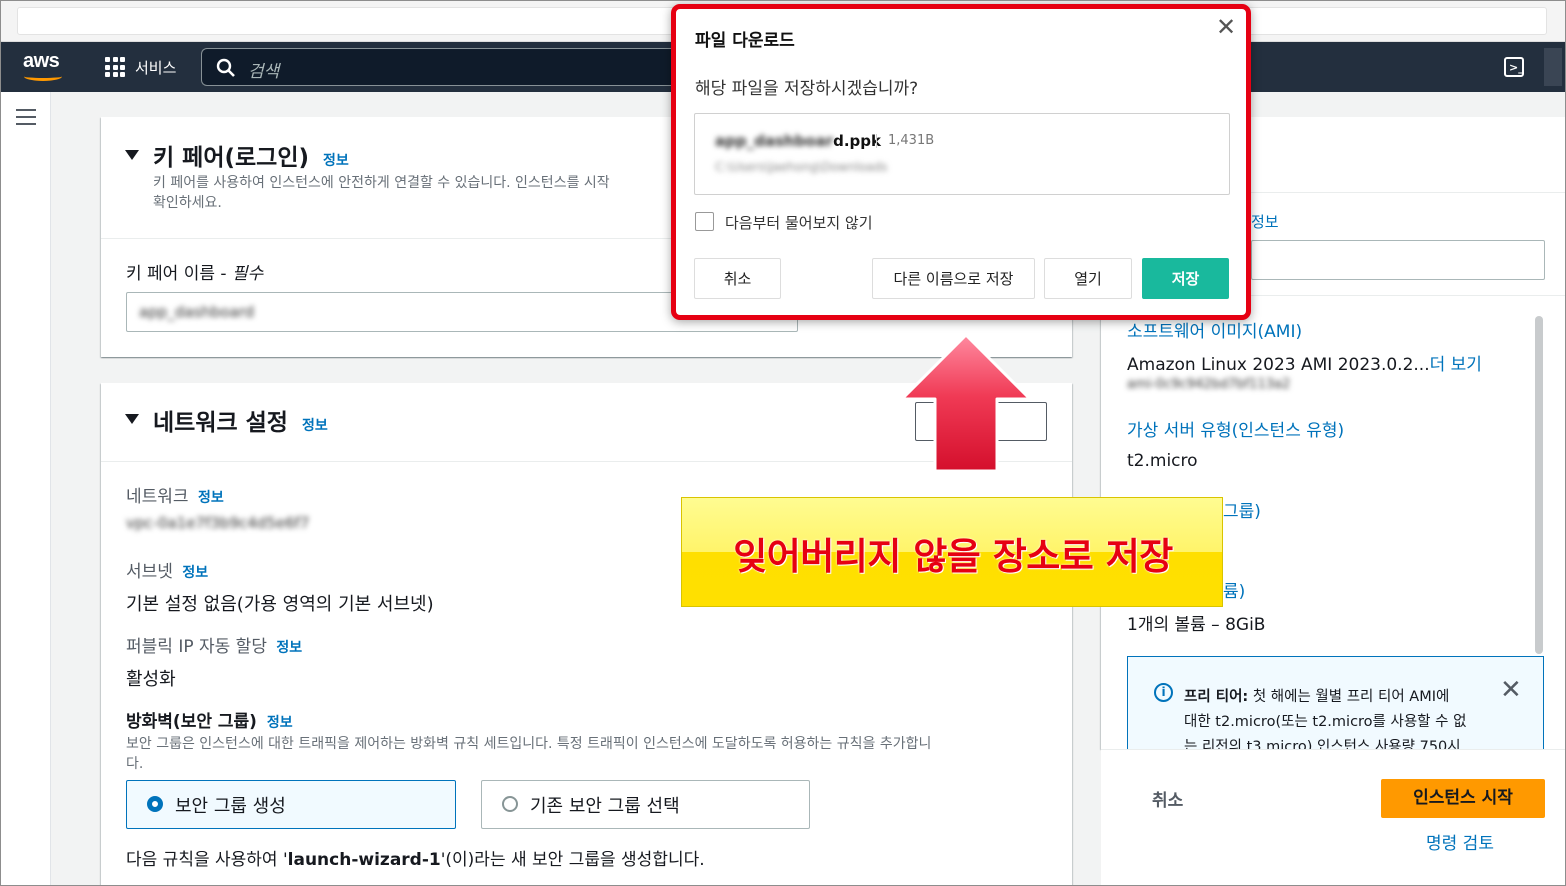 The height and width of the screenshot is (886, 1566). I want to click on create-security-group-label: 보안 그룹 생성, so click(230, 806).